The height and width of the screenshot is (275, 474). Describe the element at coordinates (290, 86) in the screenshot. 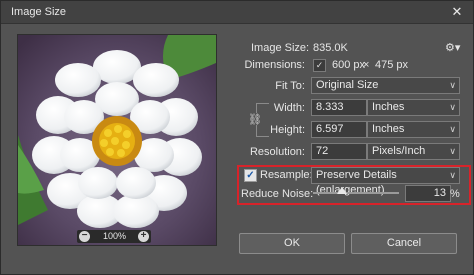

I see `fit-to-label: Fit To:` at that location.